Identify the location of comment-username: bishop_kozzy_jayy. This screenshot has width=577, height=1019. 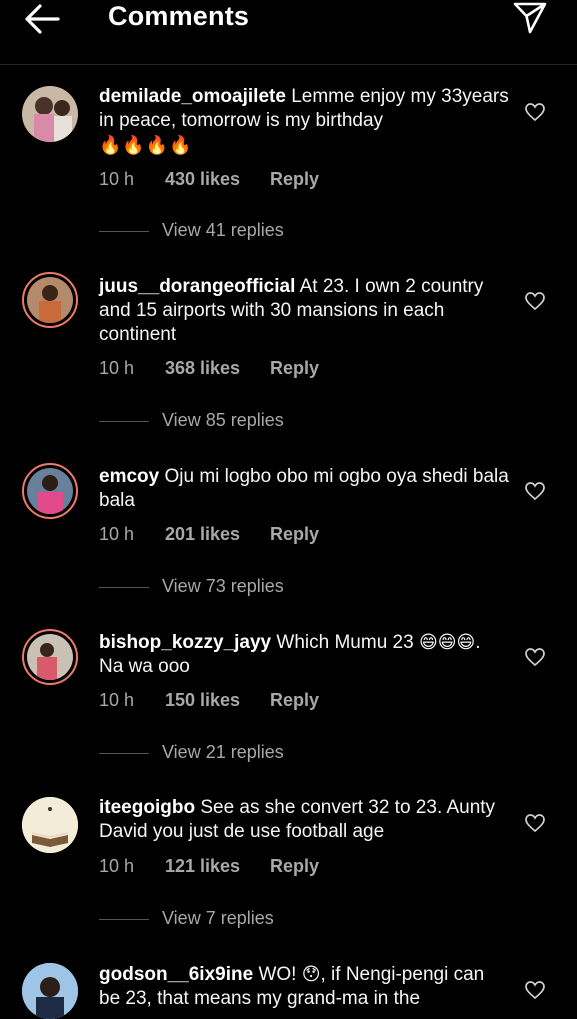
(185, 642).